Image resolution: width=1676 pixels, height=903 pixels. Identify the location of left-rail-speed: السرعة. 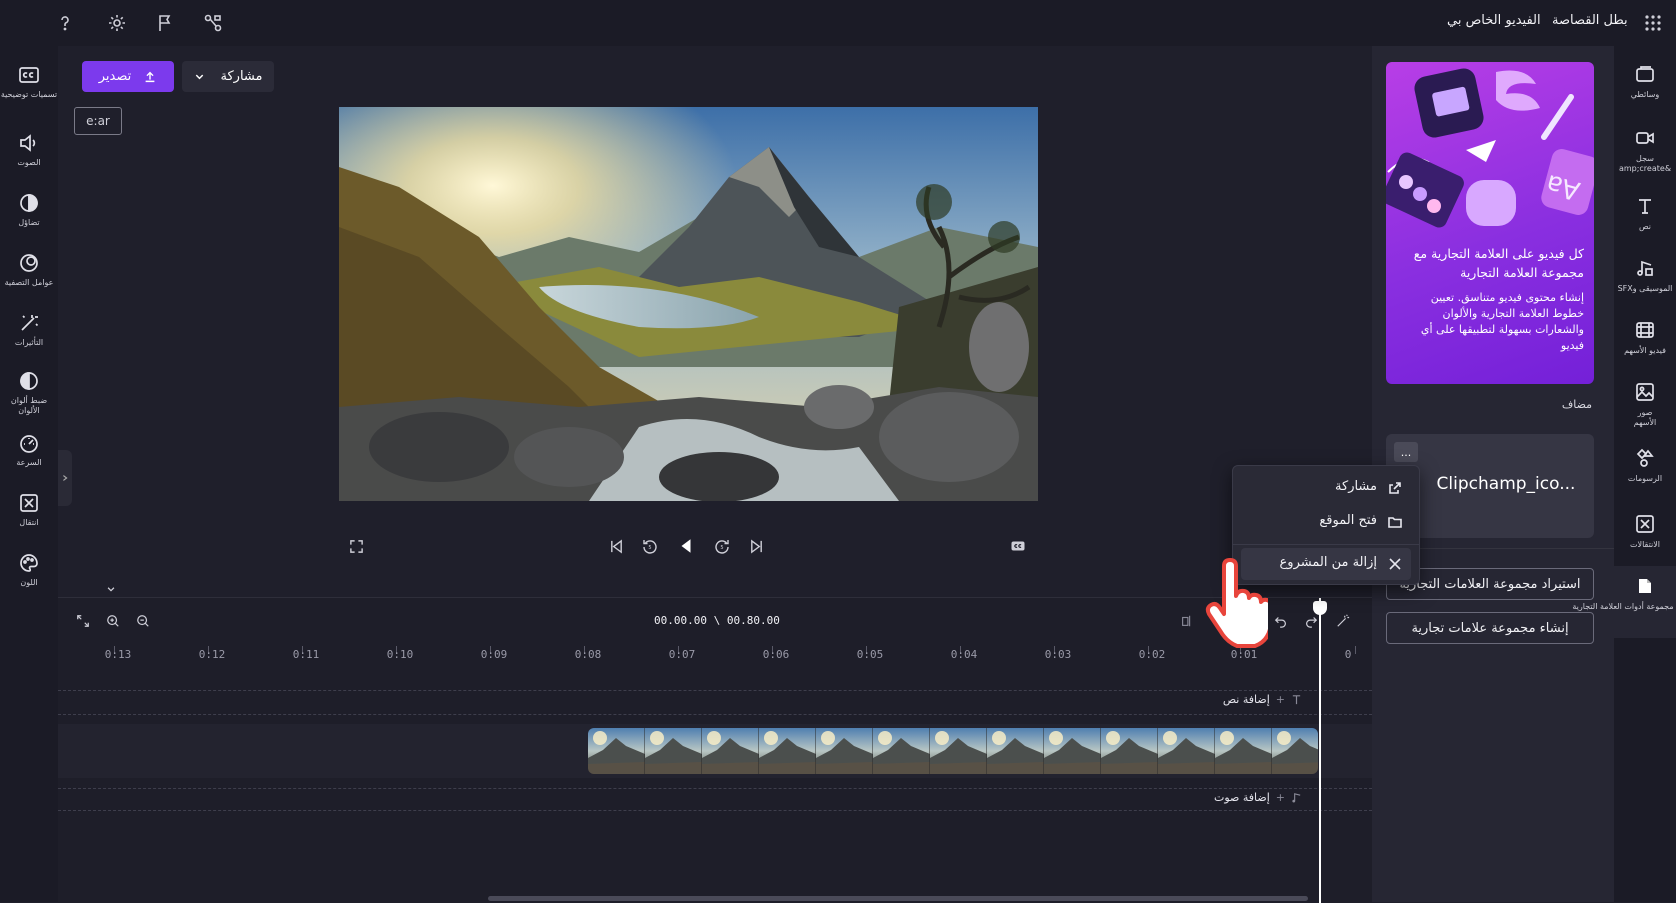
(29, 453).